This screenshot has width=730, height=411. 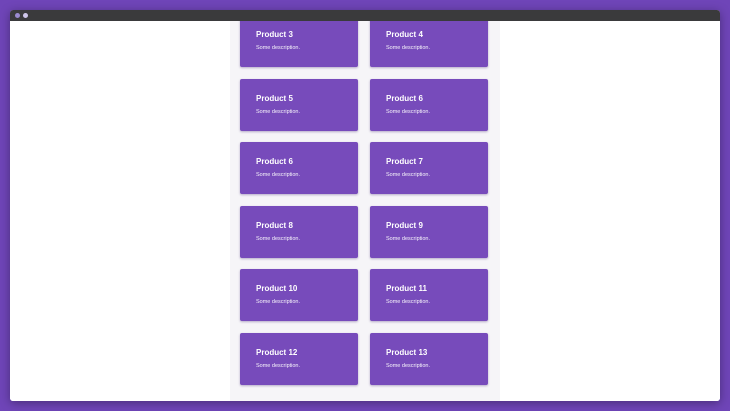 I want to click on product-title: Product 7, so click(x=404, y=161).